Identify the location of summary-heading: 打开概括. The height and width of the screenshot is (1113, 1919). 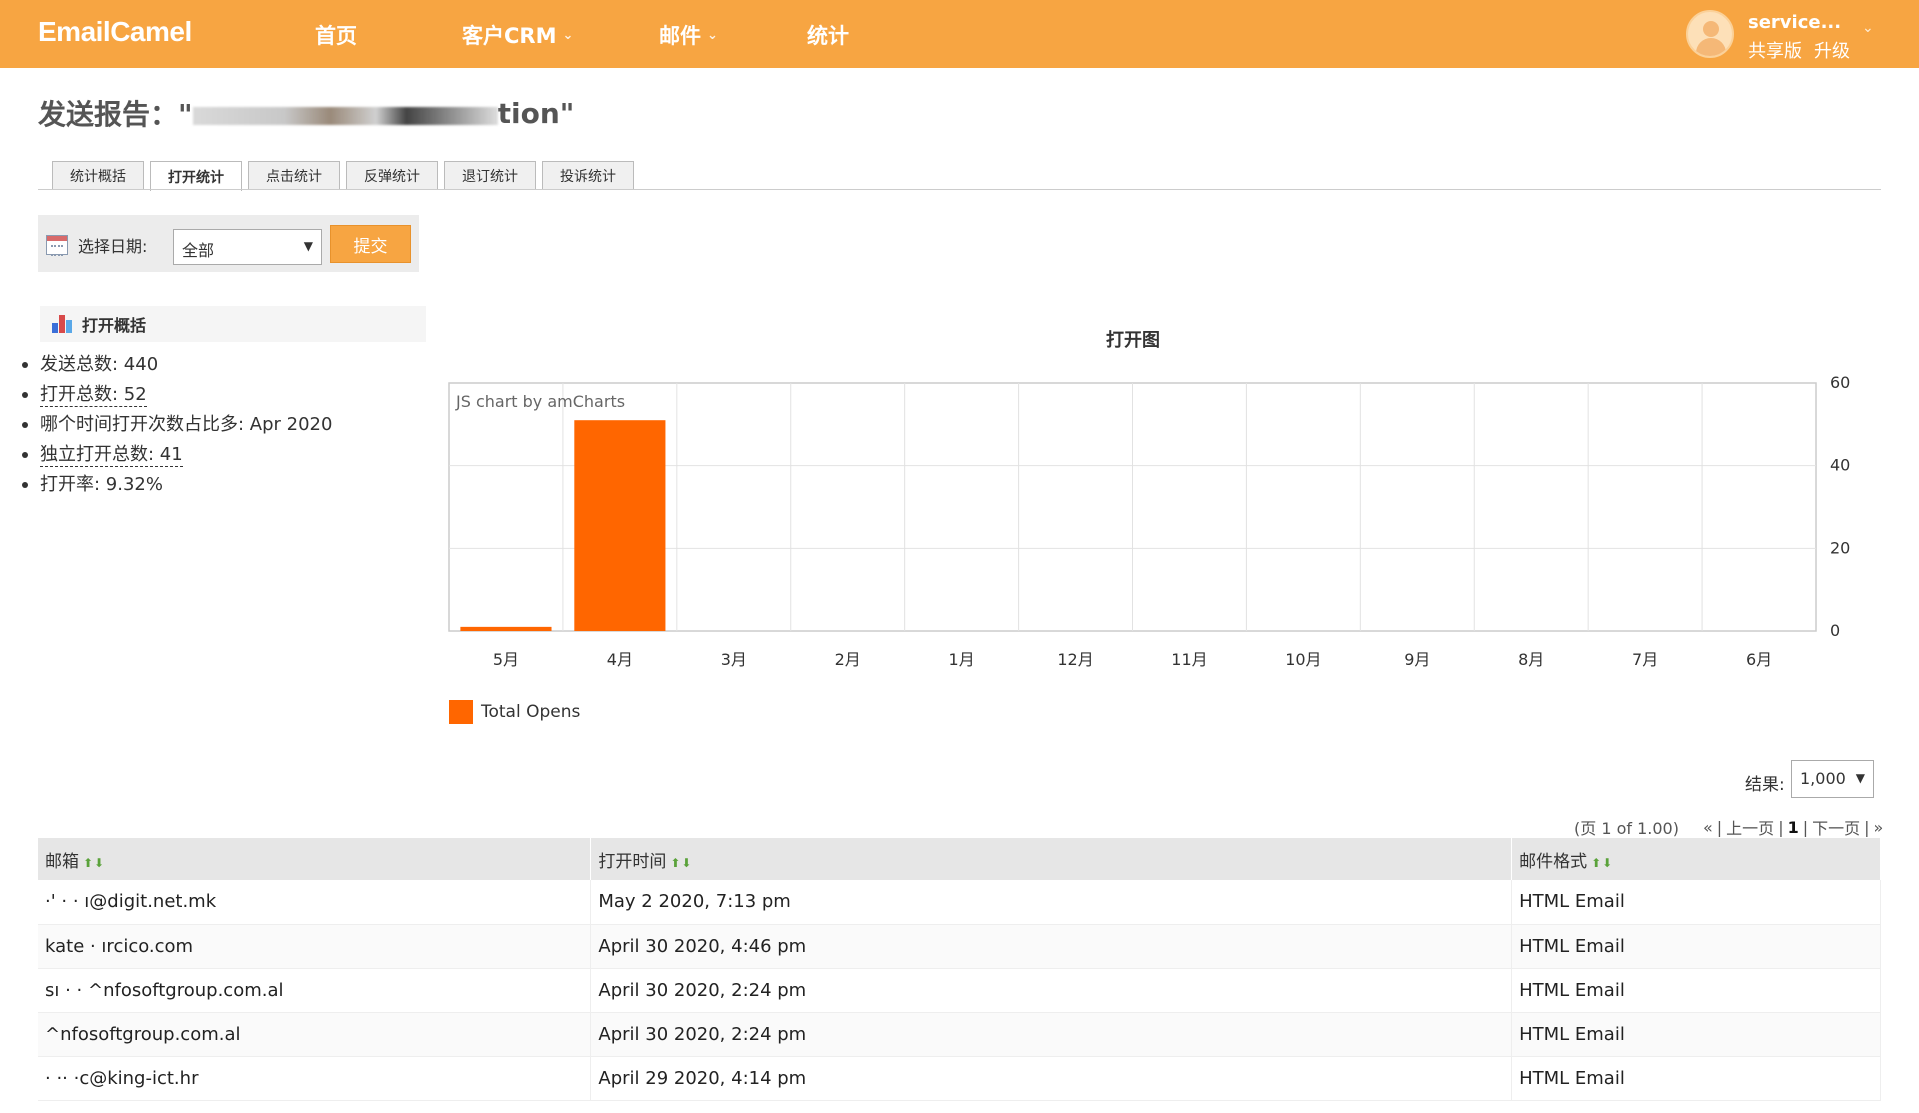
(233, 324).